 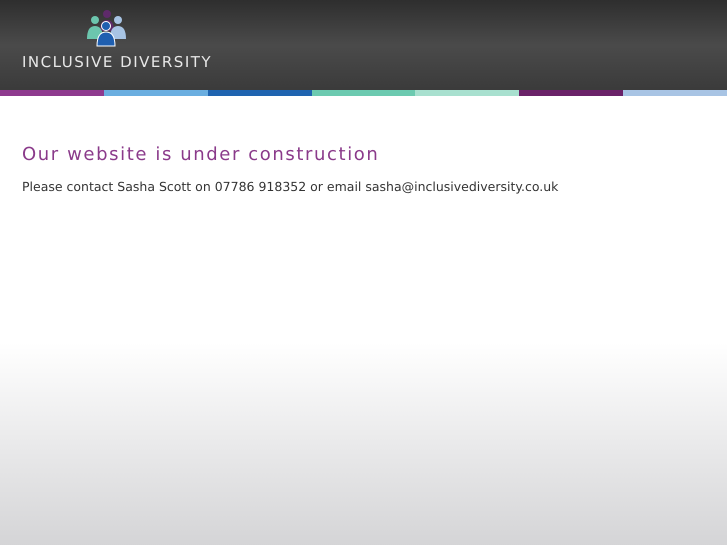 What do you see at coordinates (201, 154) in the screenshot?
I see `page-heading: Our website is under construction` at bounding box center [201, 154].